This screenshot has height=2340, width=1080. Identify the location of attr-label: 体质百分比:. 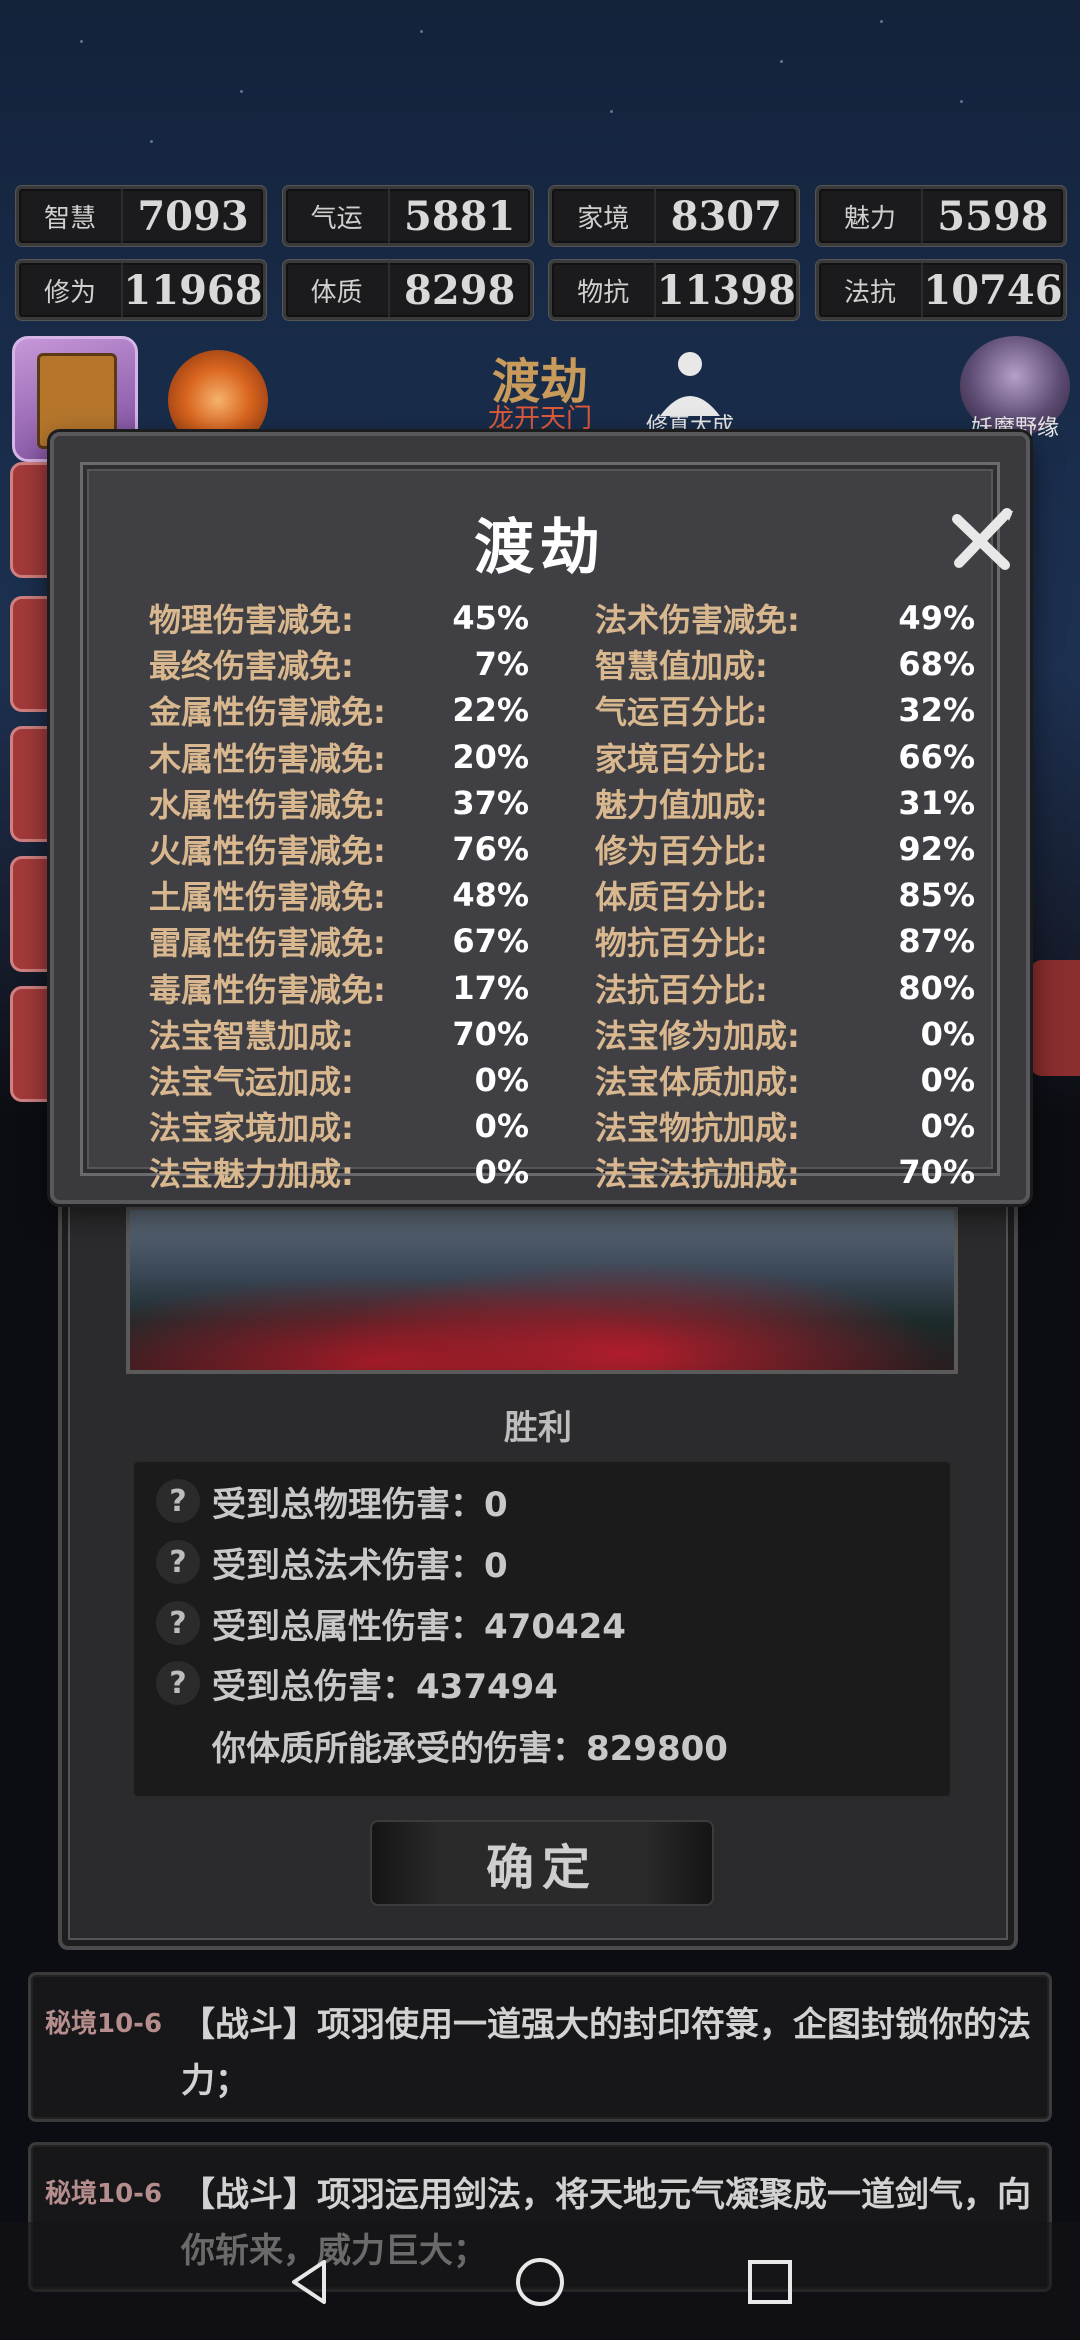
(681, 897).